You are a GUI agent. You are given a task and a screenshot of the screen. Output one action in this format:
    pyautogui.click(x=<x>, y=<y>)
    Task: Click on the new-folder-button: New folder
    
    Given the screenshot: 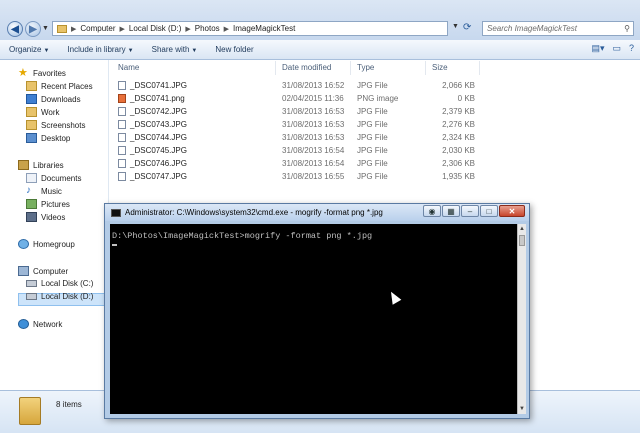 What is the action you would take?
    pyautogui.click(x=234, y=49)
    